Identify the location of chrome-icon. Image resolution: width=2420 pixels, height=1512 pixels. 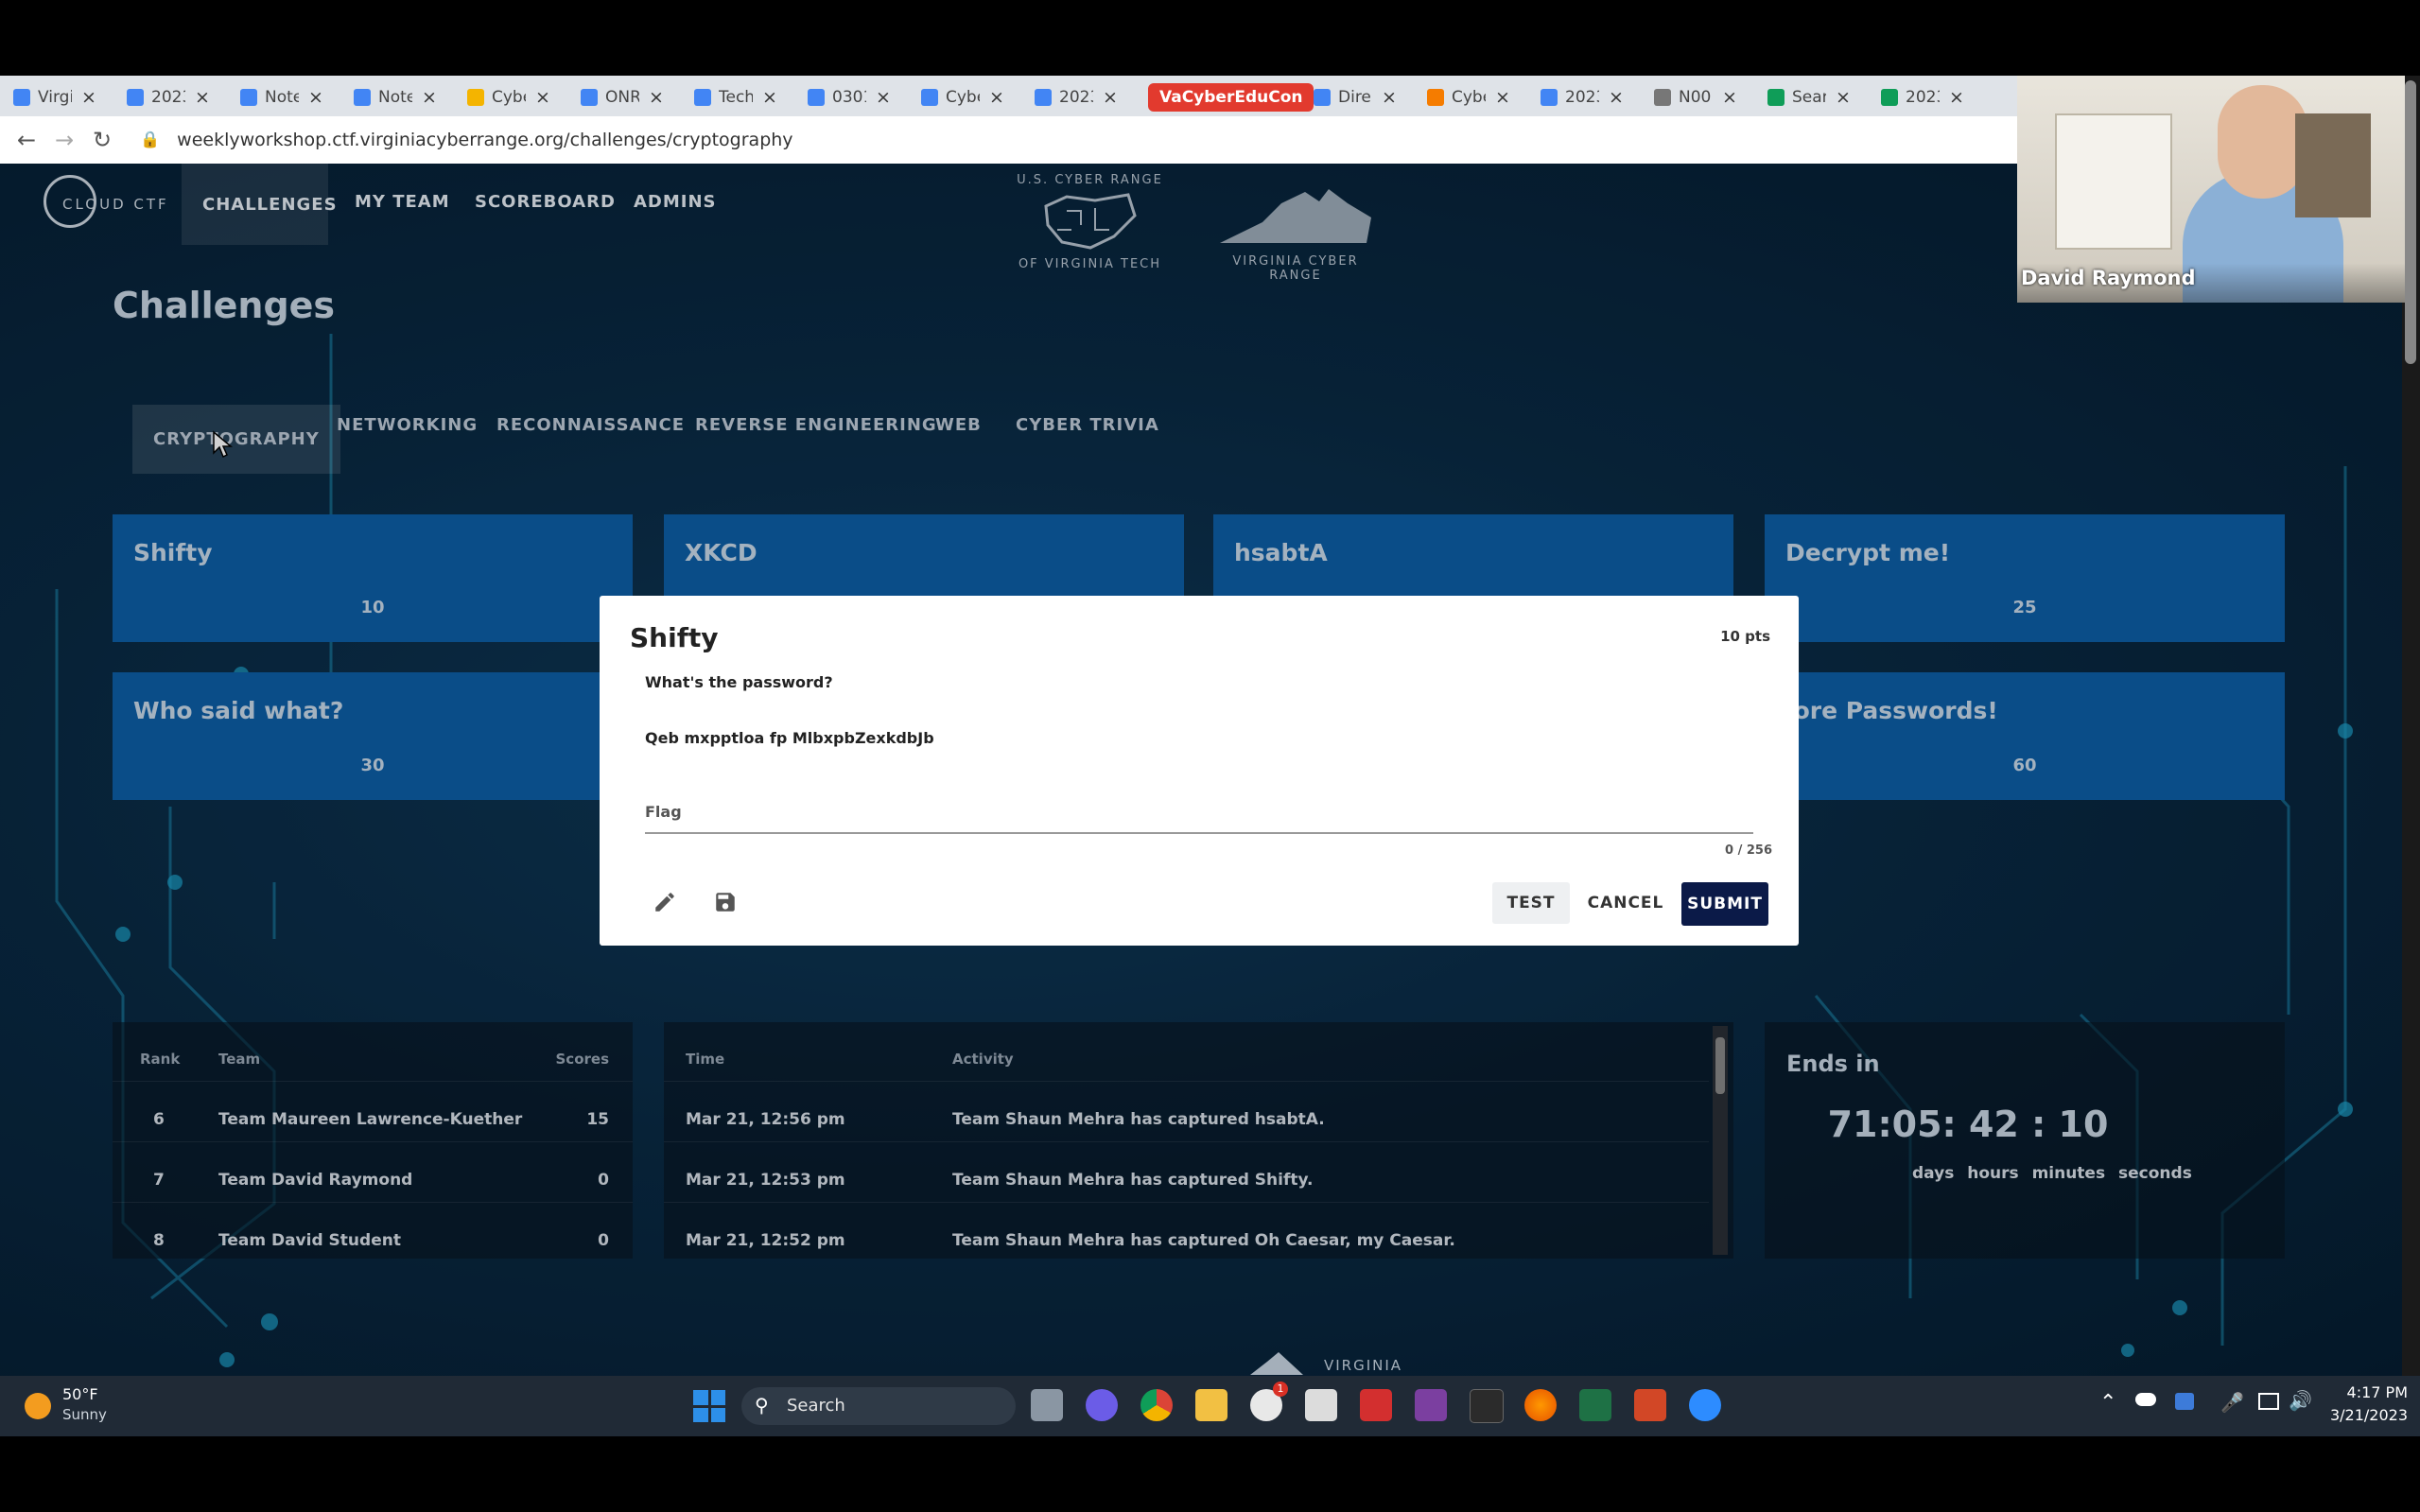
(1156, 1405).